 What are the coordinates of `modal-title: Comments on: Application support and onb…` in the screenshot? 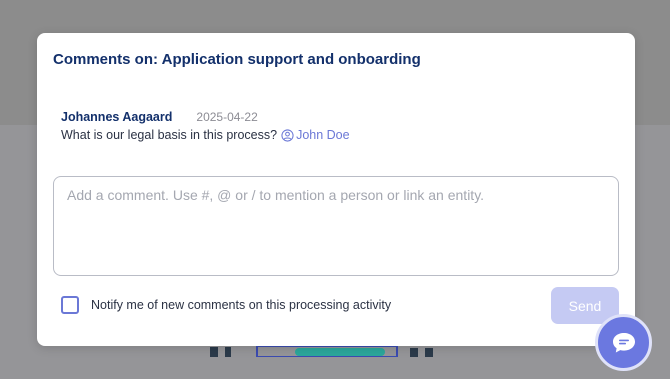 It's located at (237, 59).